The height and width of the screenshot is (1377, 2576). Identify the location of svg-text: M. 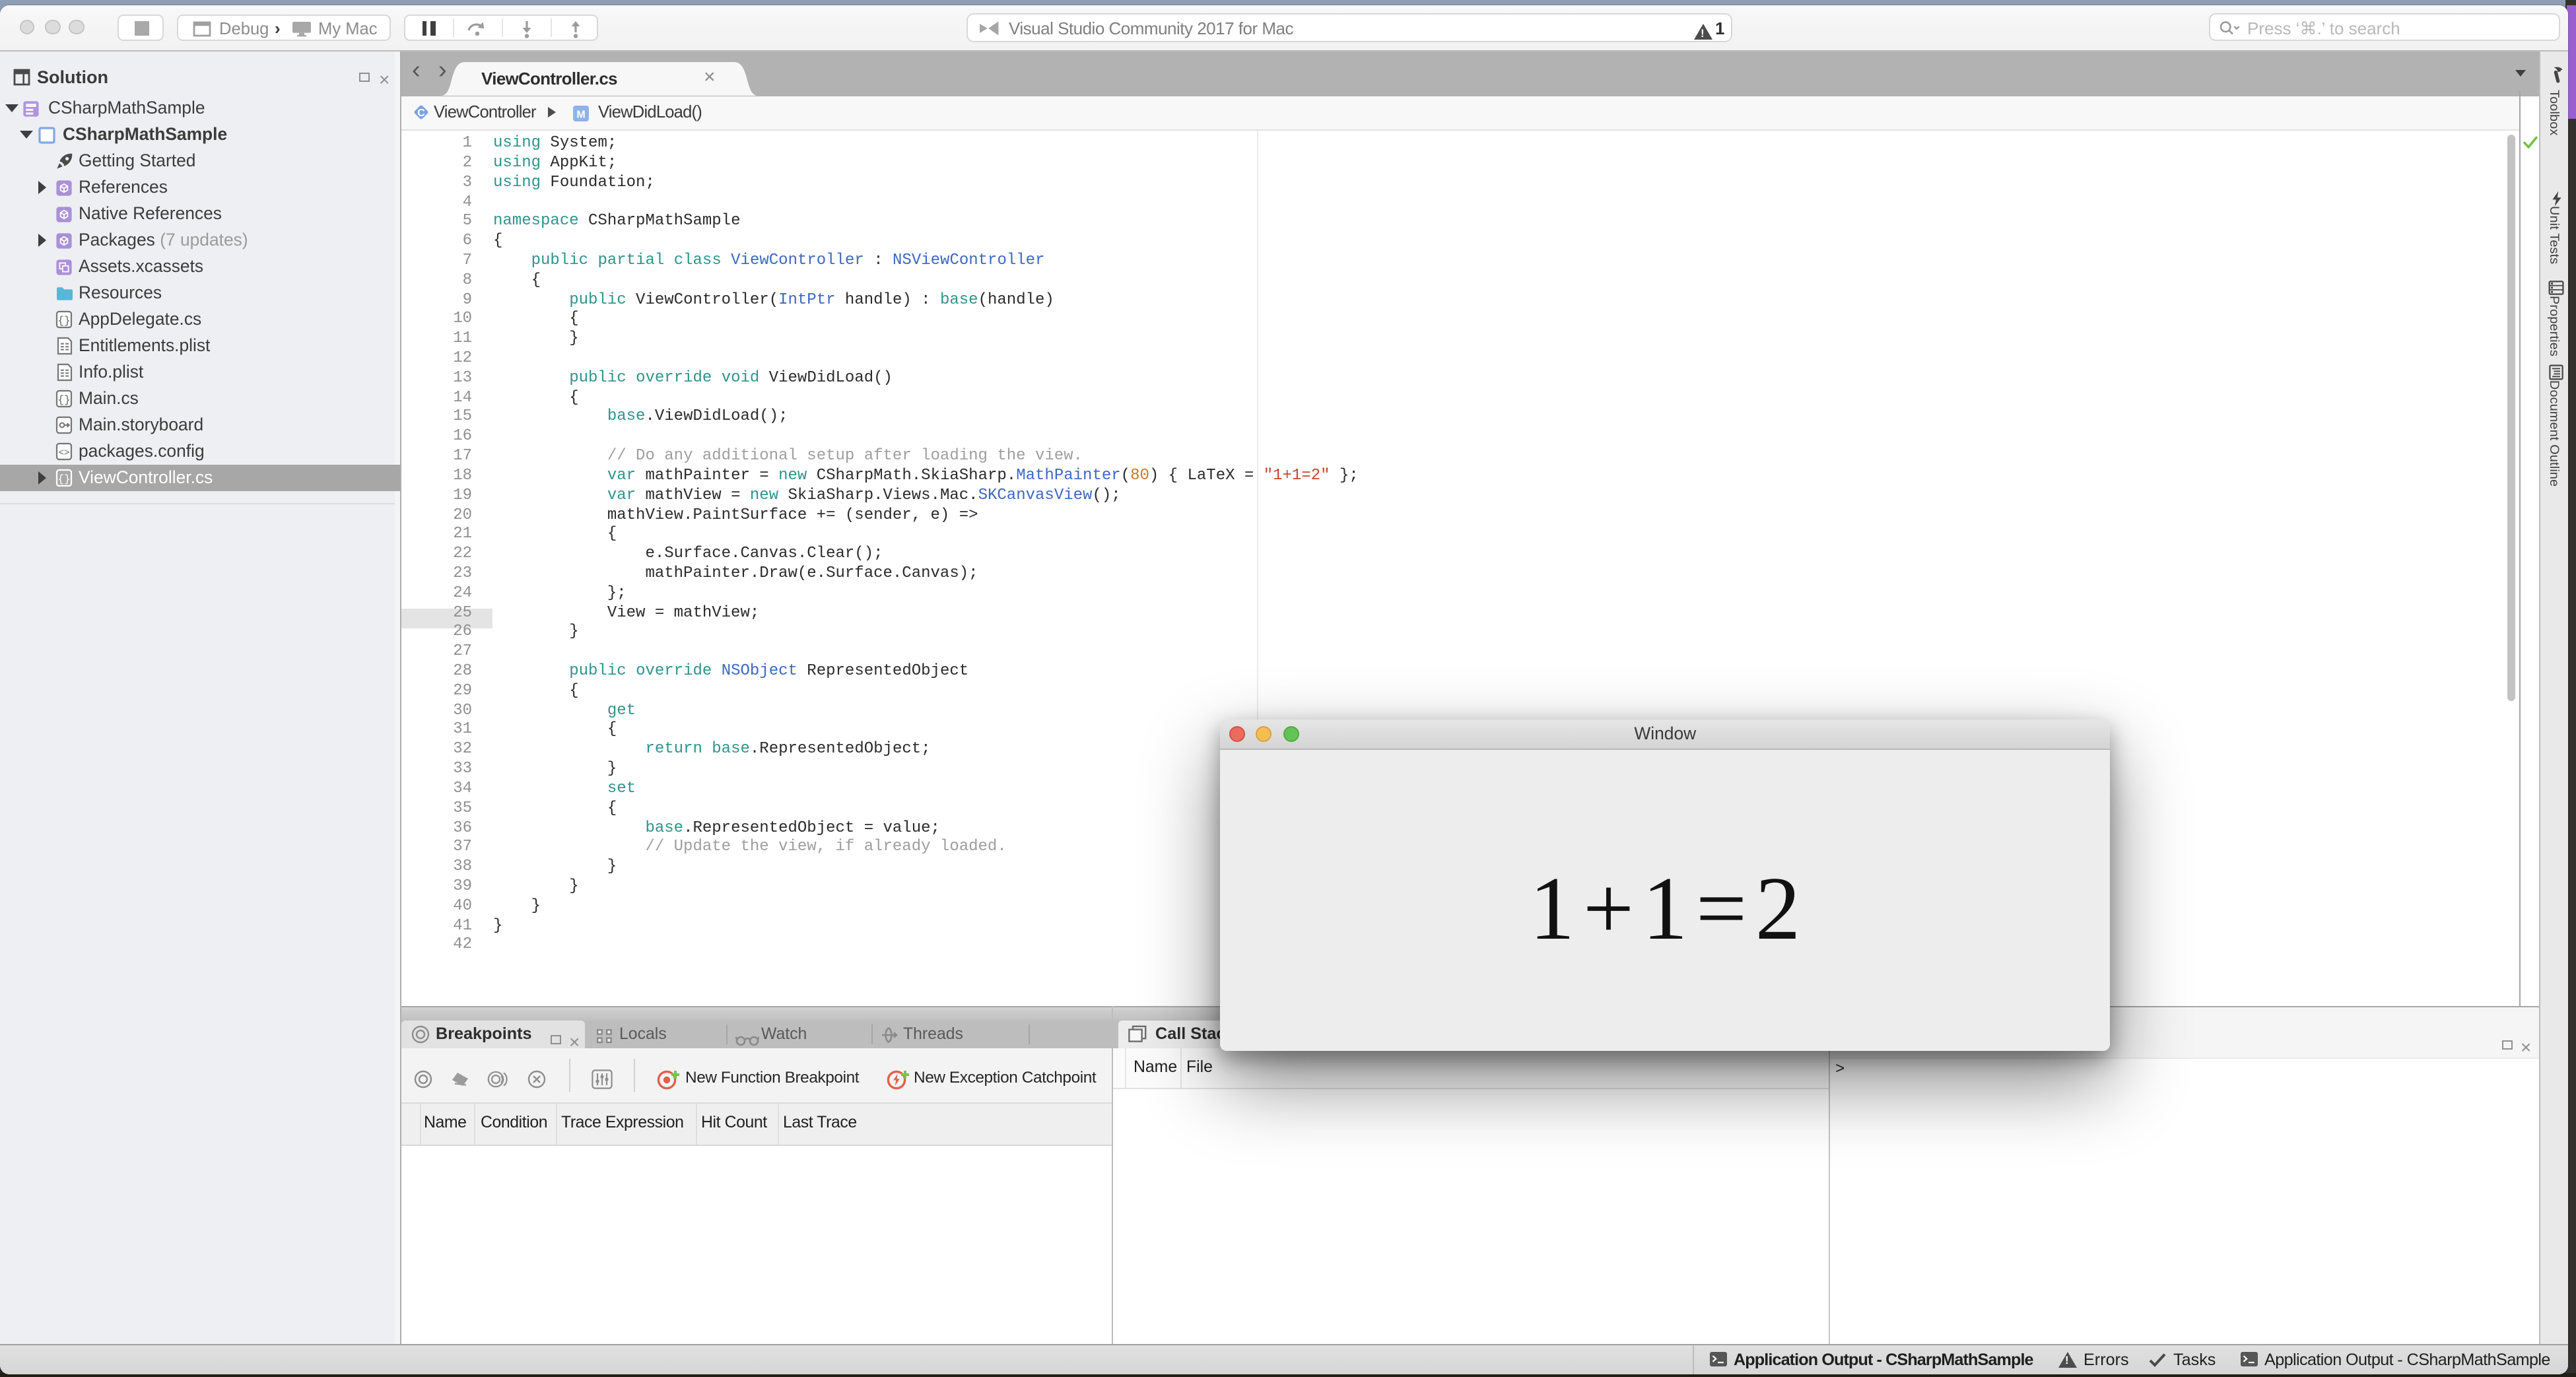
(581, 115).